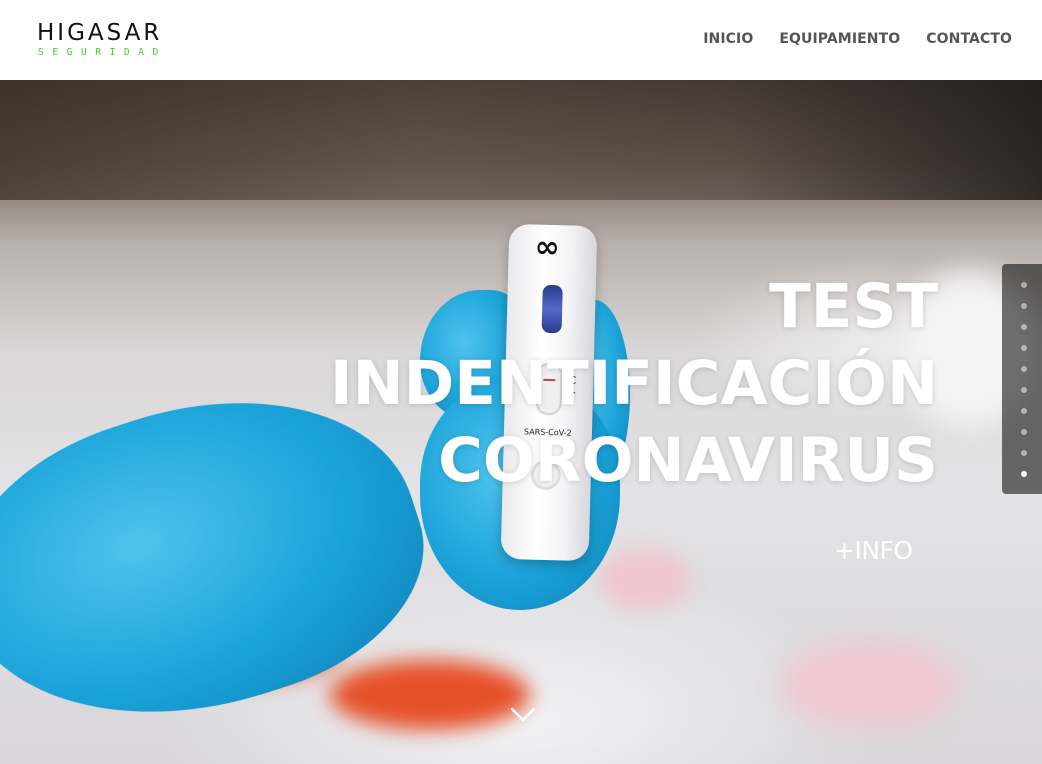 Image resolution: width=1042 pixels, height=764 pixels. I want to click on chevron-down-icon, so click(523, 715).